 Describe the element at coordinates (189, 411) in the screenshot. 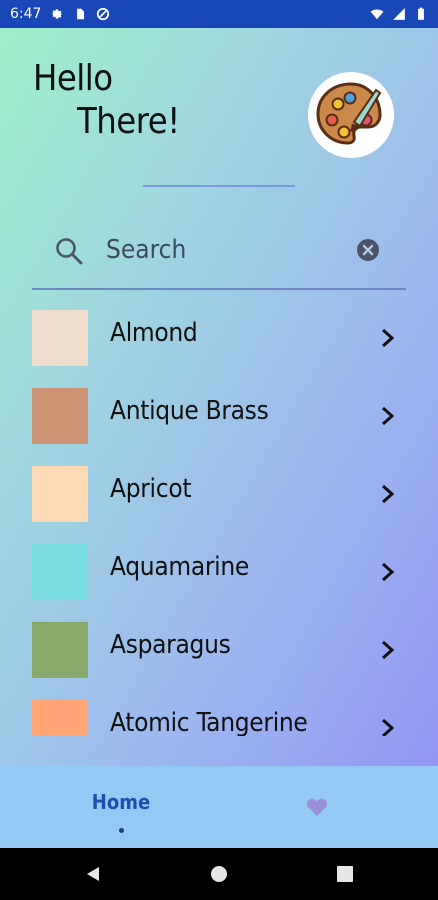

I see `color-name: Antique Brass` at that location.